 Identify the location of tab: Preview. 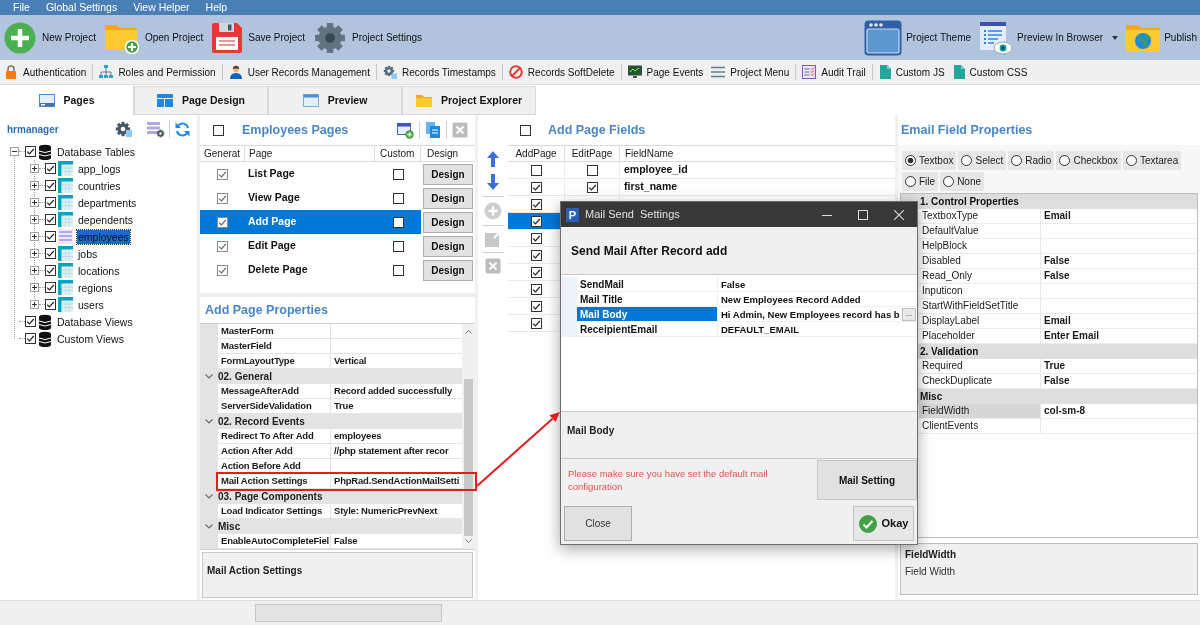
(335, 100).